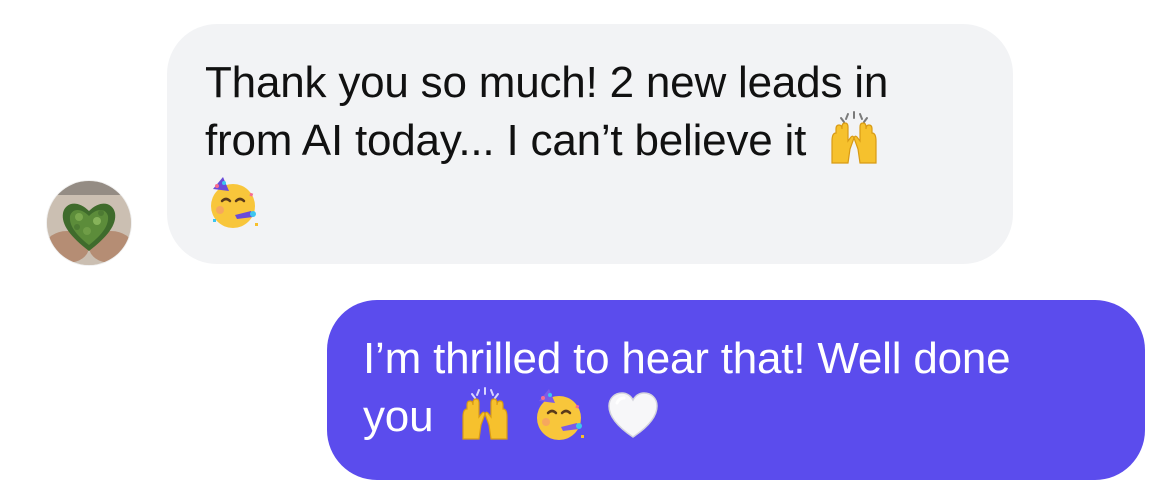 The height and width of the screenshot is (500, 1170). What do you see at coordinates (547, 82) in the screenshot?
I see `message-text-line: Thank you so much! 2 new leads in` at bounding box center [547, 82].